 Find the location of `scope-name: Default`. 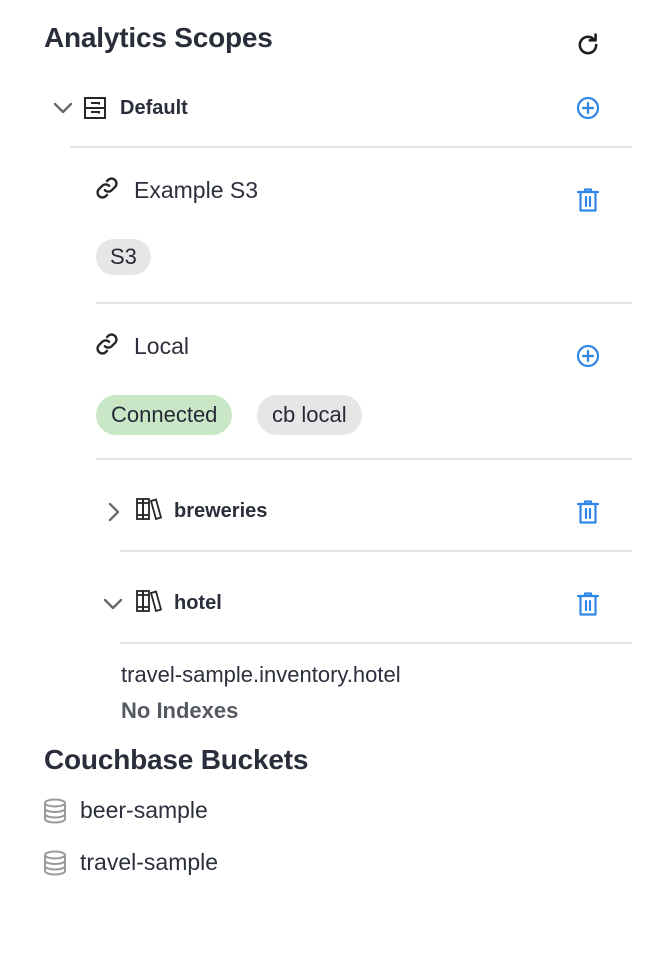

scope-name: Default is located at coordinates (154, 108).